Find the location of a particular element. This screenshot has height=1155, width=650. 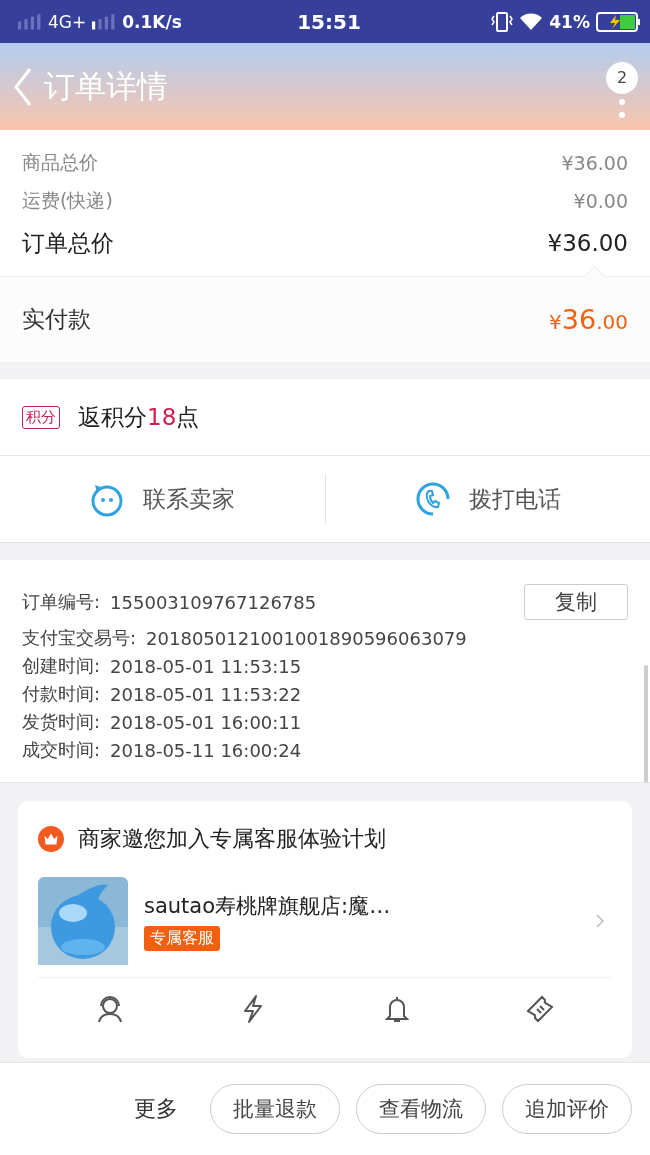

price-value: ¥0.00 is located at coordinates (600, 201).